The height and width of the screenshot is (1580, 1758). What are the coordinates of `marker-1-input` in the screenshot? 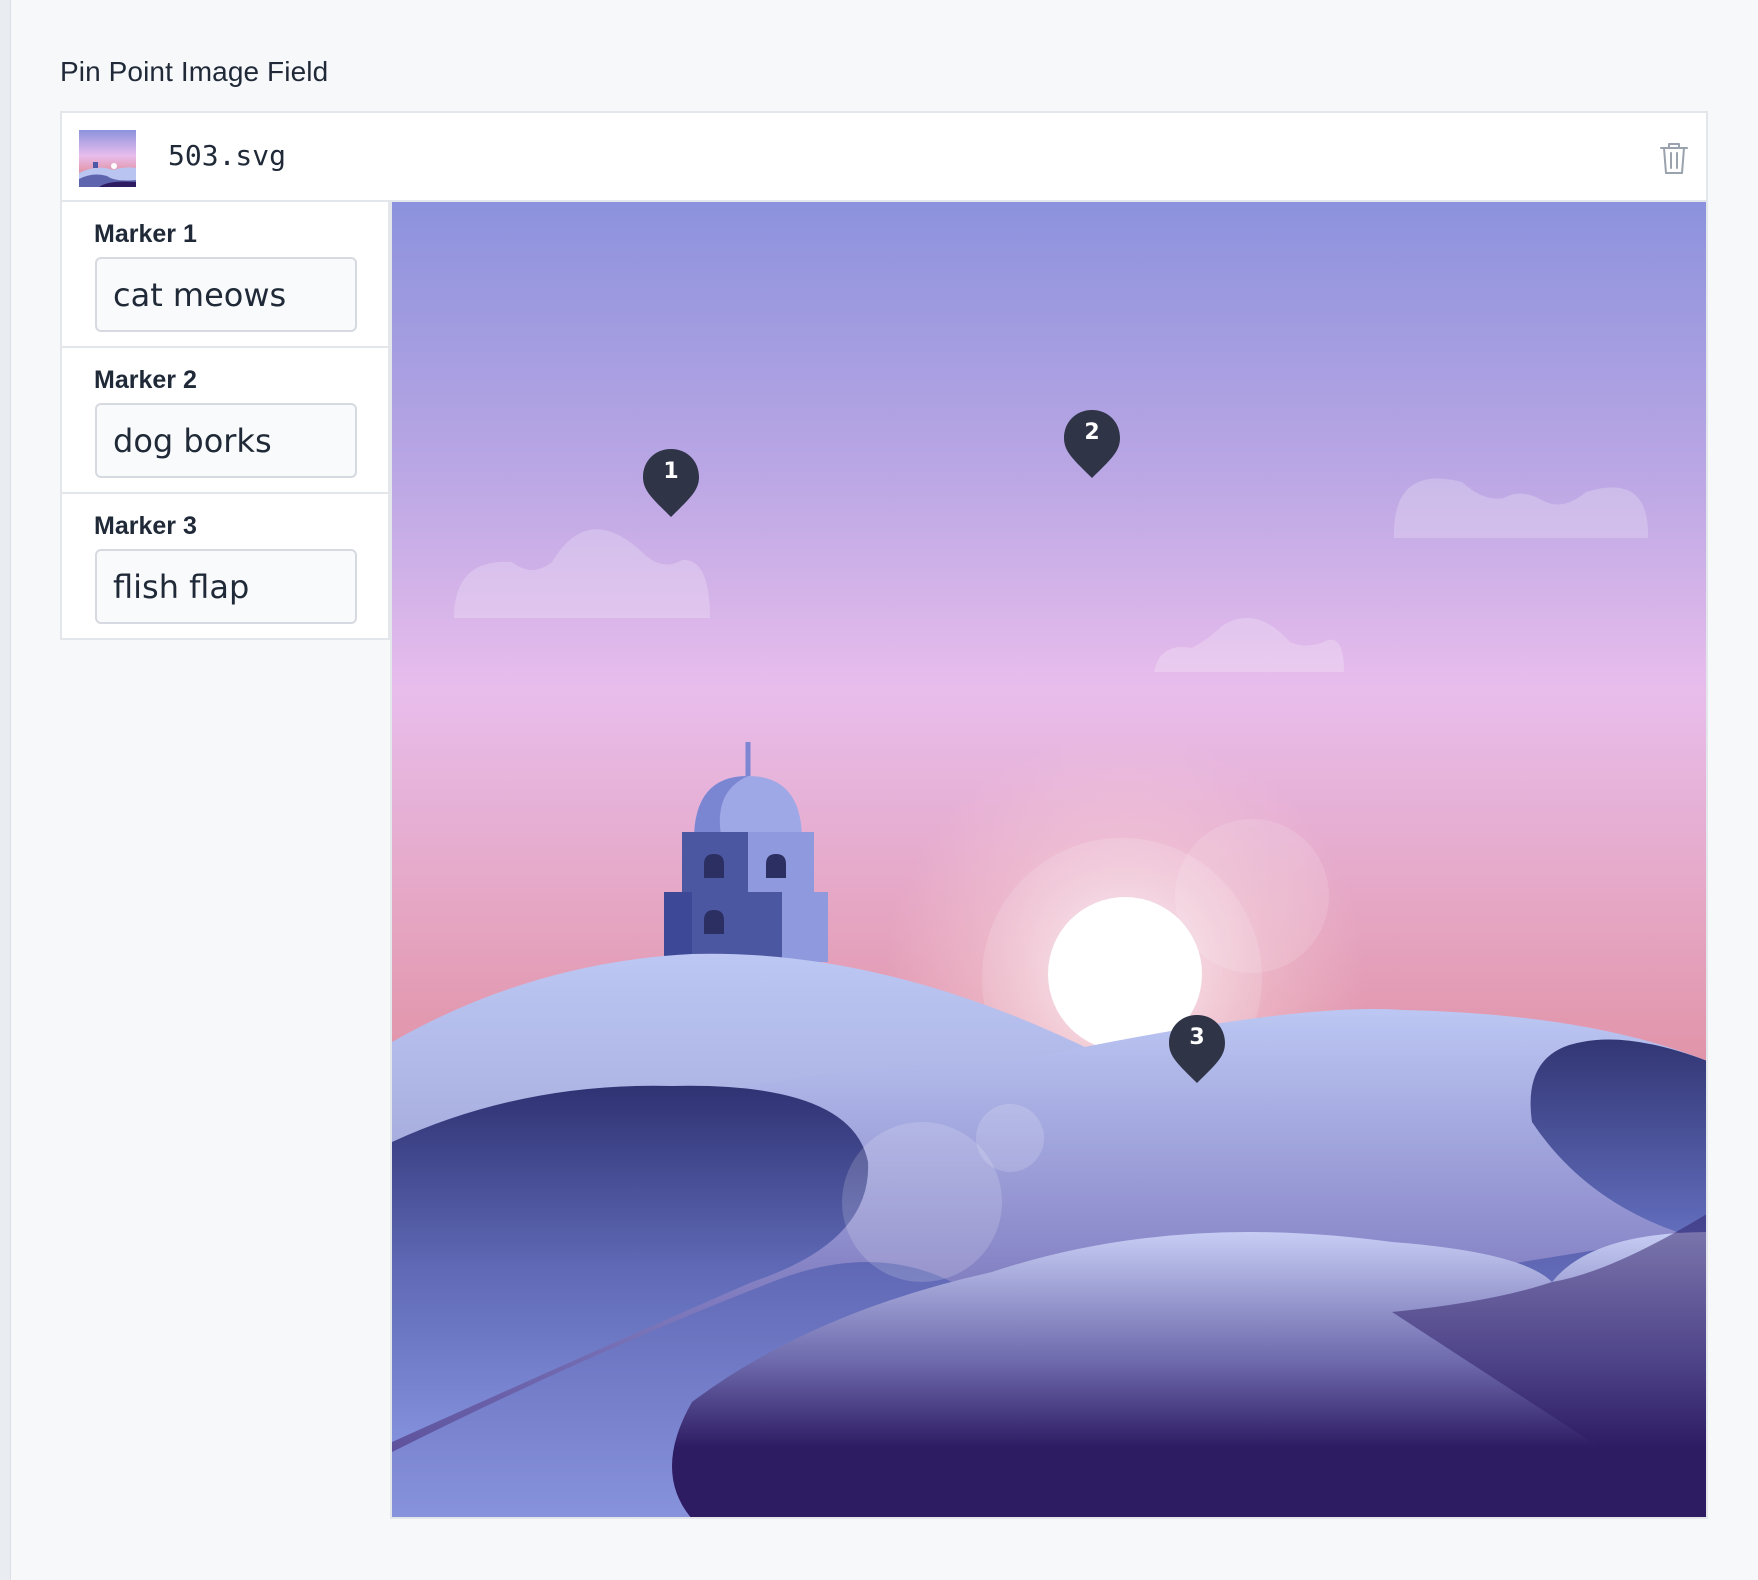 It's located at (226, 294).